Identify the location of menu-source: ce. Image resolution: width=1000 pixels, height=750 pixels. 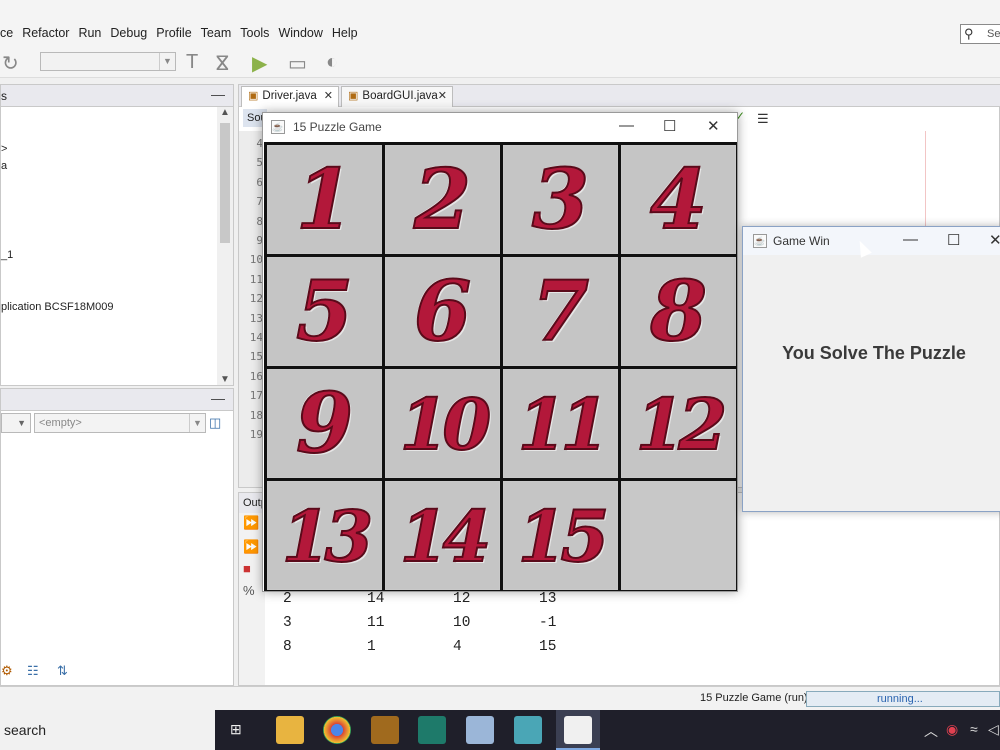
(6, 33).